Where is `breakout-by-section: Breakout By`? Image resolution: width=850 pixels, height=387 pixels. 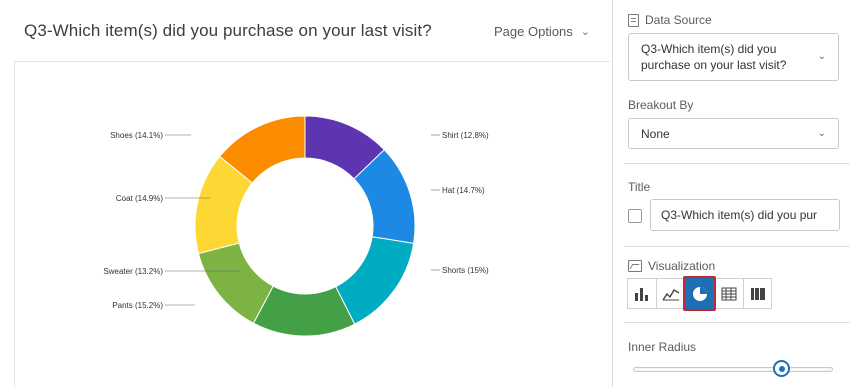 breakout-by-section: Breakout By is located at coordinates (660, 105).